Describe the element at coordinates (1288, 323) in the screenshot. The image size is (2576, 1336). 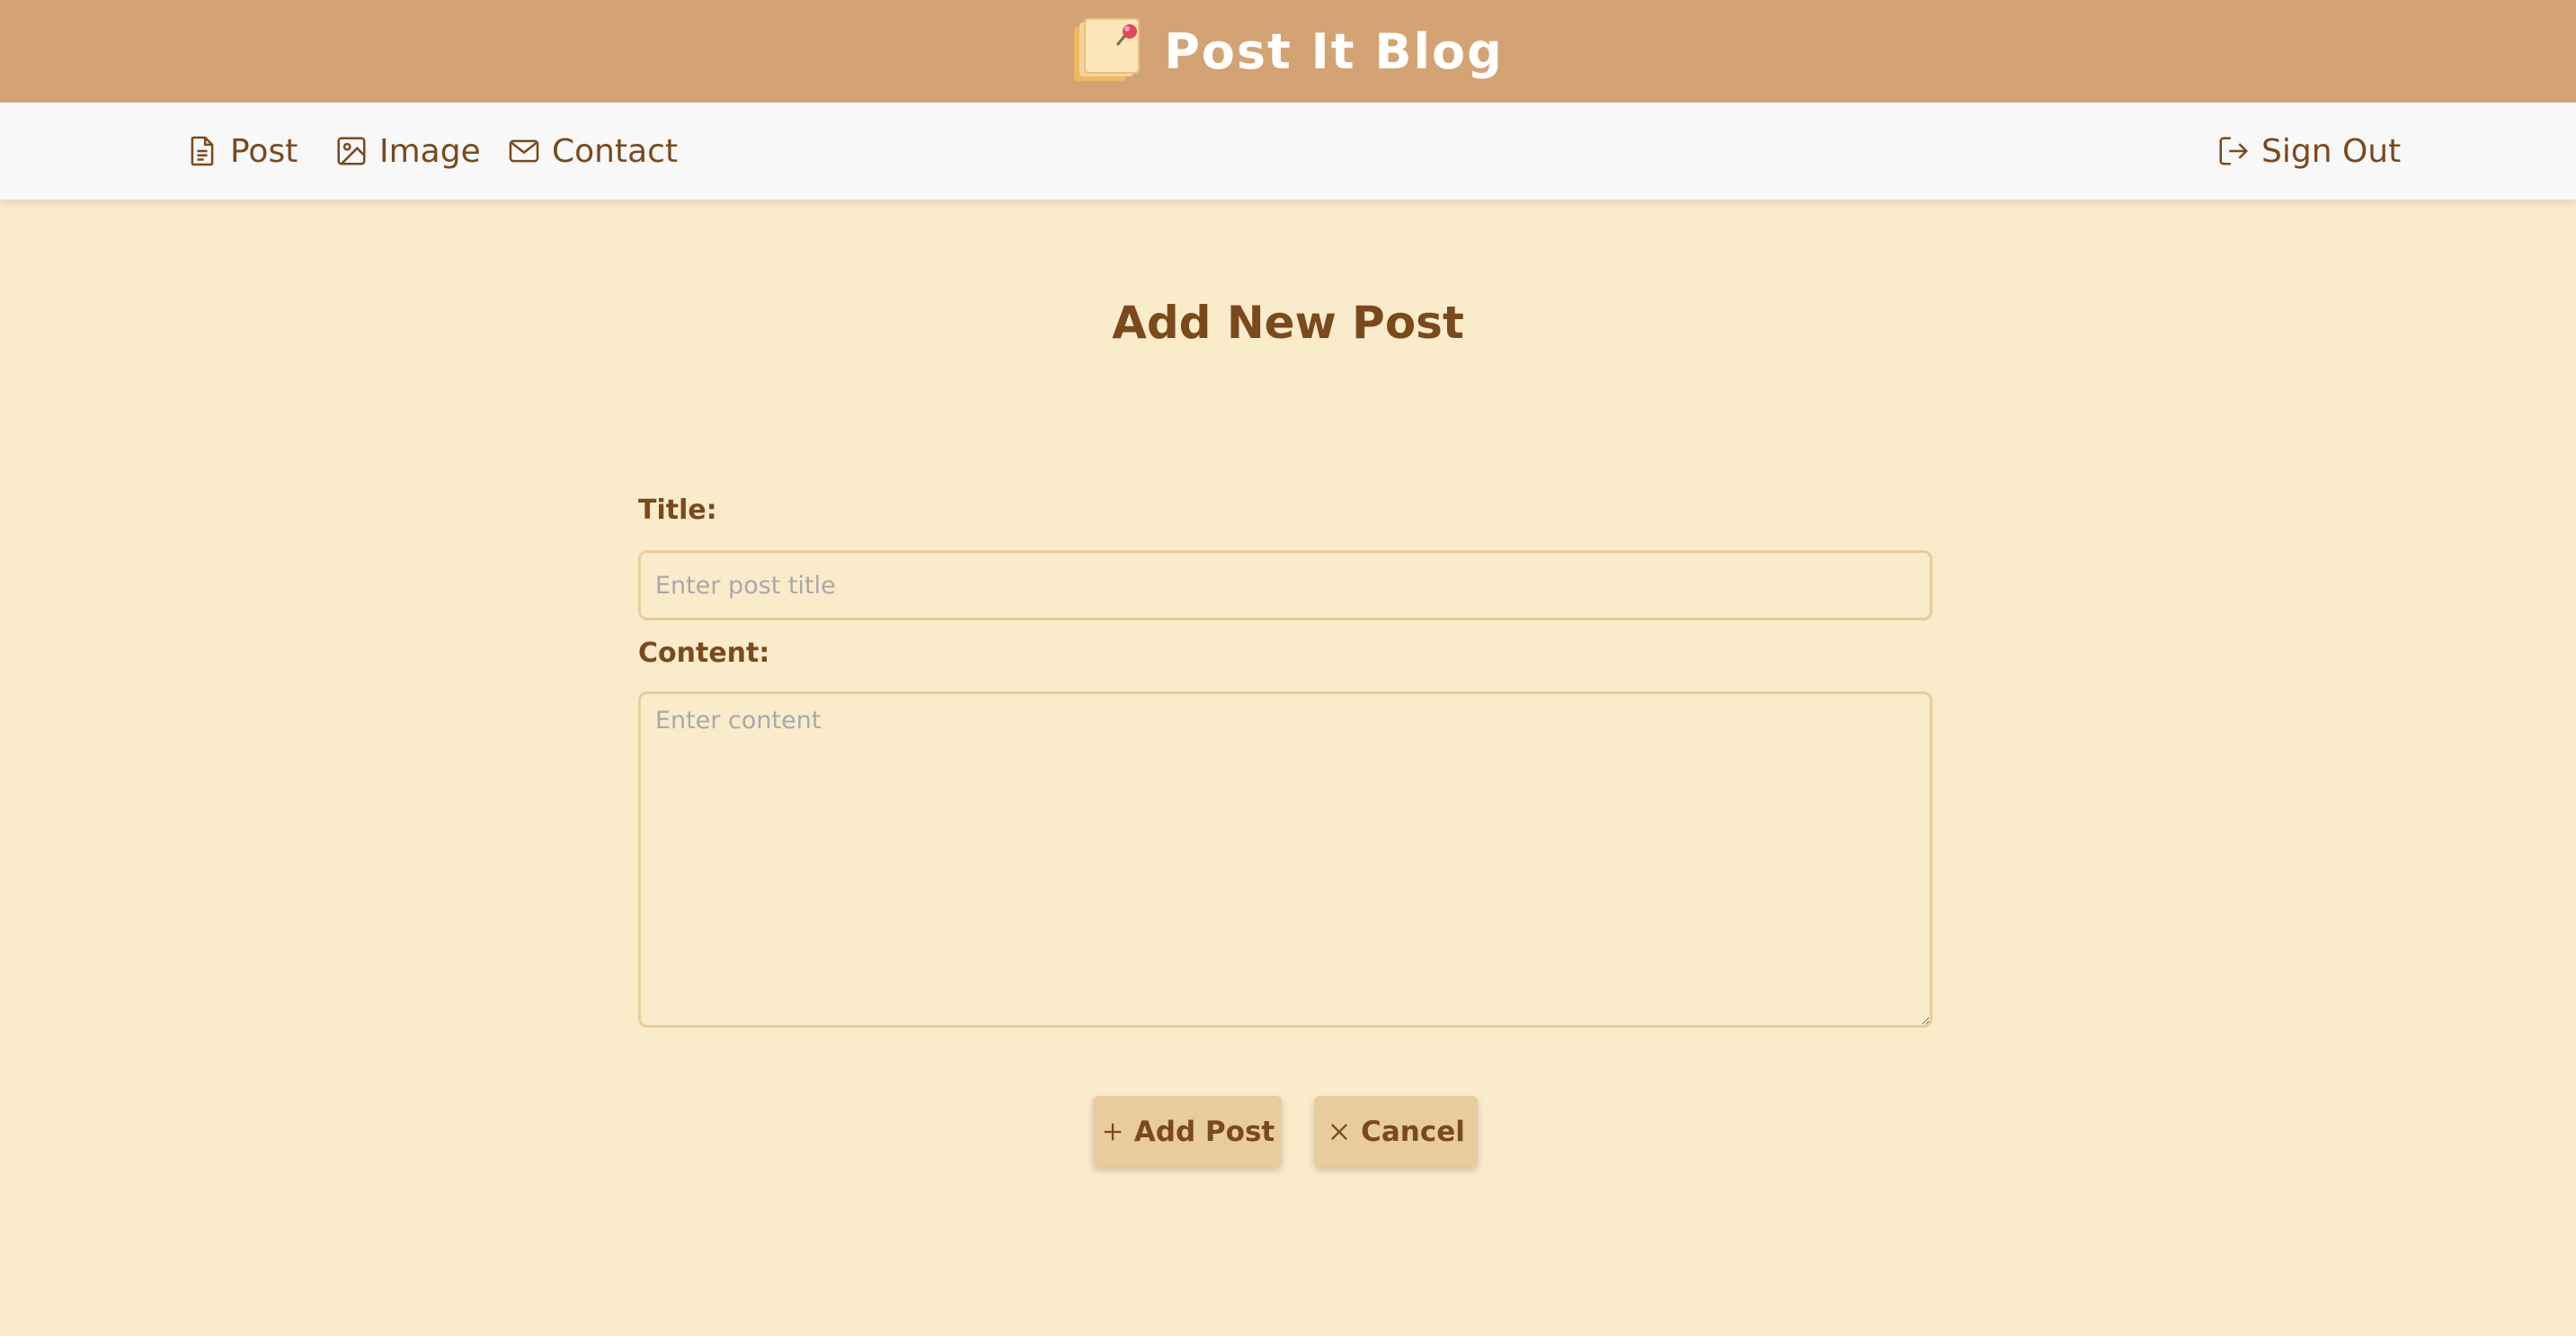
I see `page-title: Add New Post` at that location.